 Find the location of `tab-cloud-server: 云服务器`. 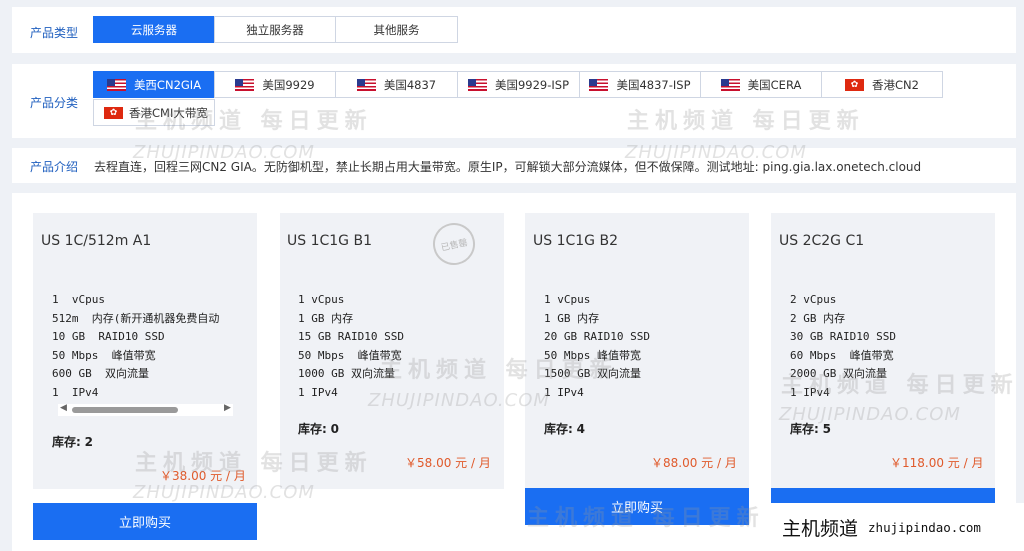

tab-cloud-server: 云服务器 is located at coordinates (154, 29).